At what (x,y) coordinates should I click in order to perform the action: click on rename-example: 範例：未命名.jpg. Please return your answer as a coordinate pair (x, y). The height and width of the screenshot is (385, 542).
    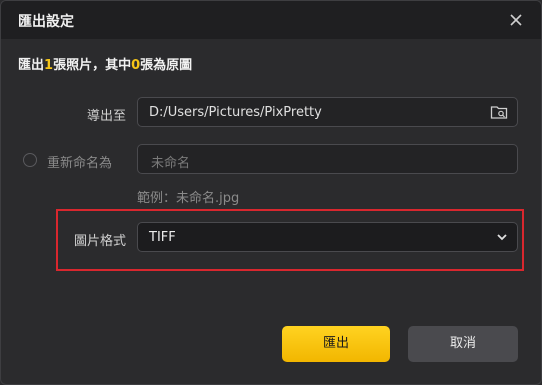
    Looking at the image, I should click on (188, 198).